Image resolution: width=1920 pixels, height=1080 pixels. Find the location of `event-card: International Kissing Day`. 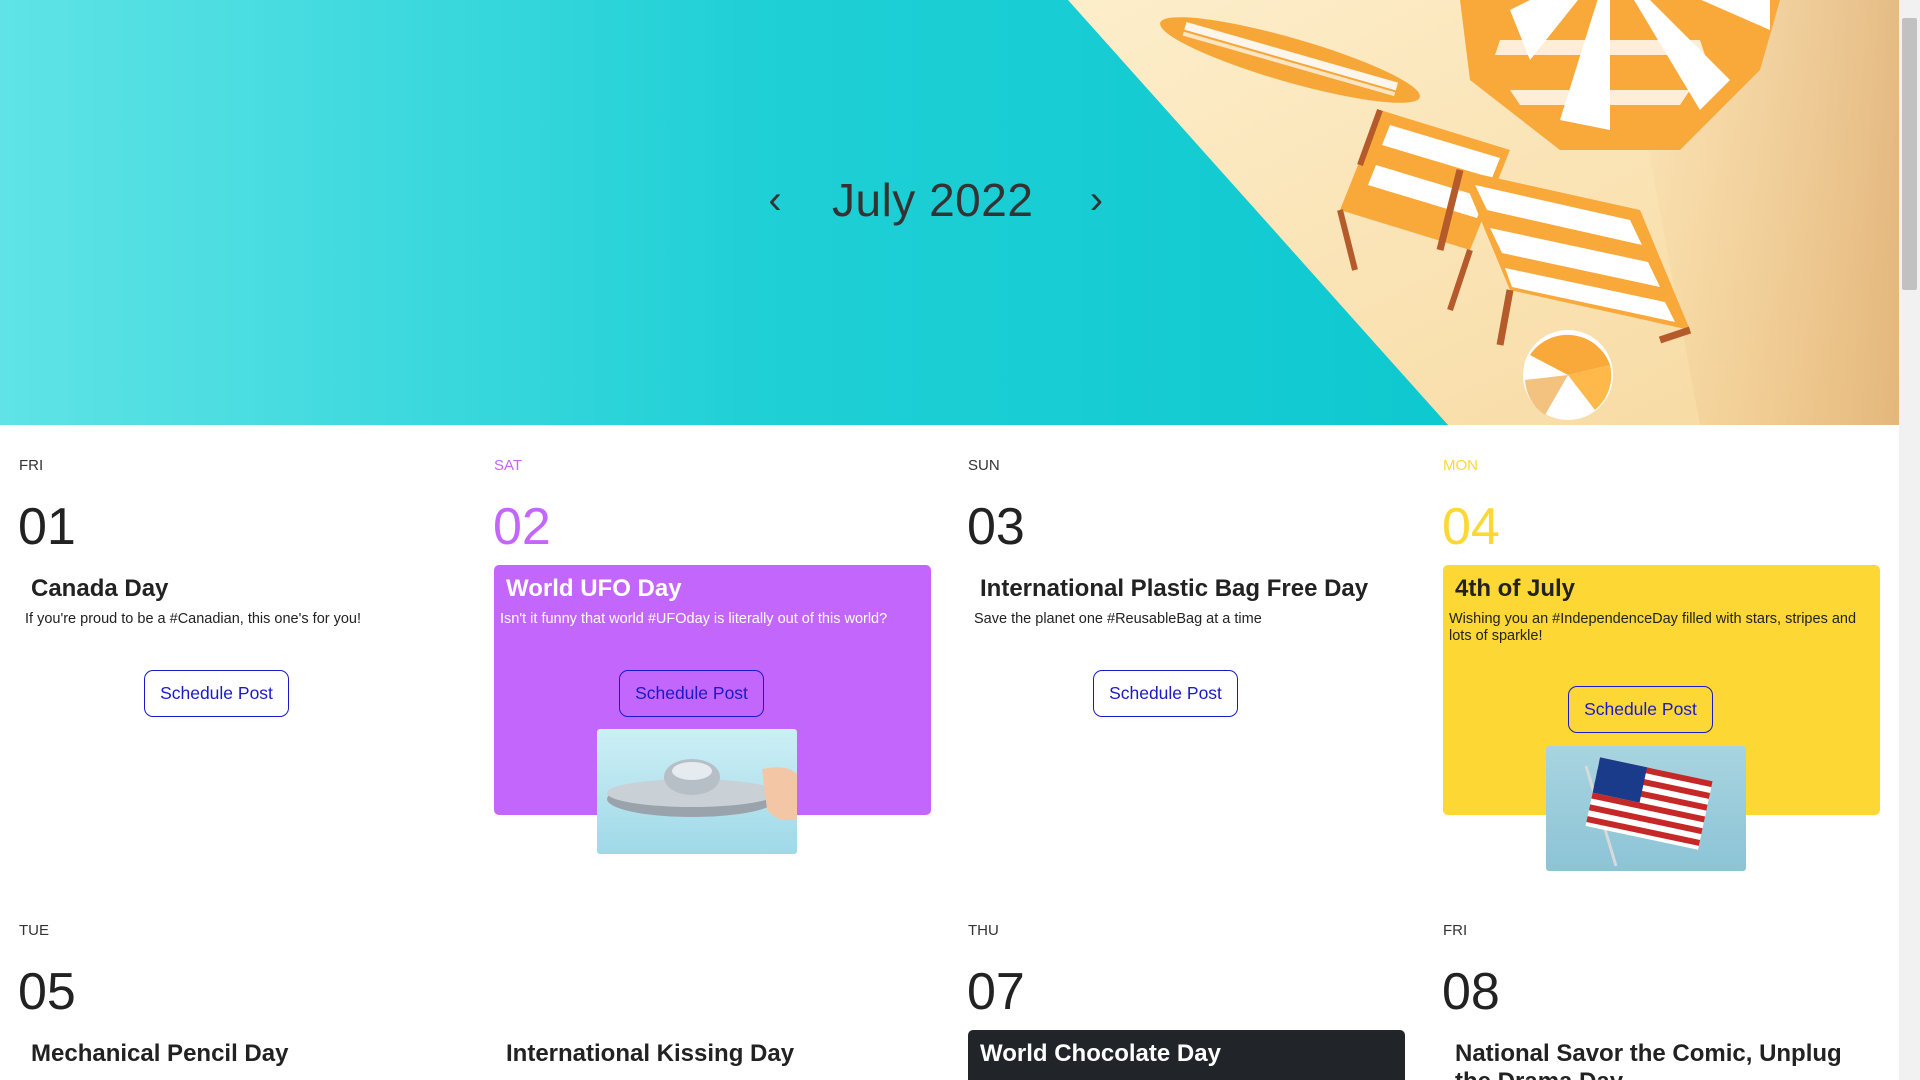

event-card: International Kissing Day is located at coordinates (712, 1055).